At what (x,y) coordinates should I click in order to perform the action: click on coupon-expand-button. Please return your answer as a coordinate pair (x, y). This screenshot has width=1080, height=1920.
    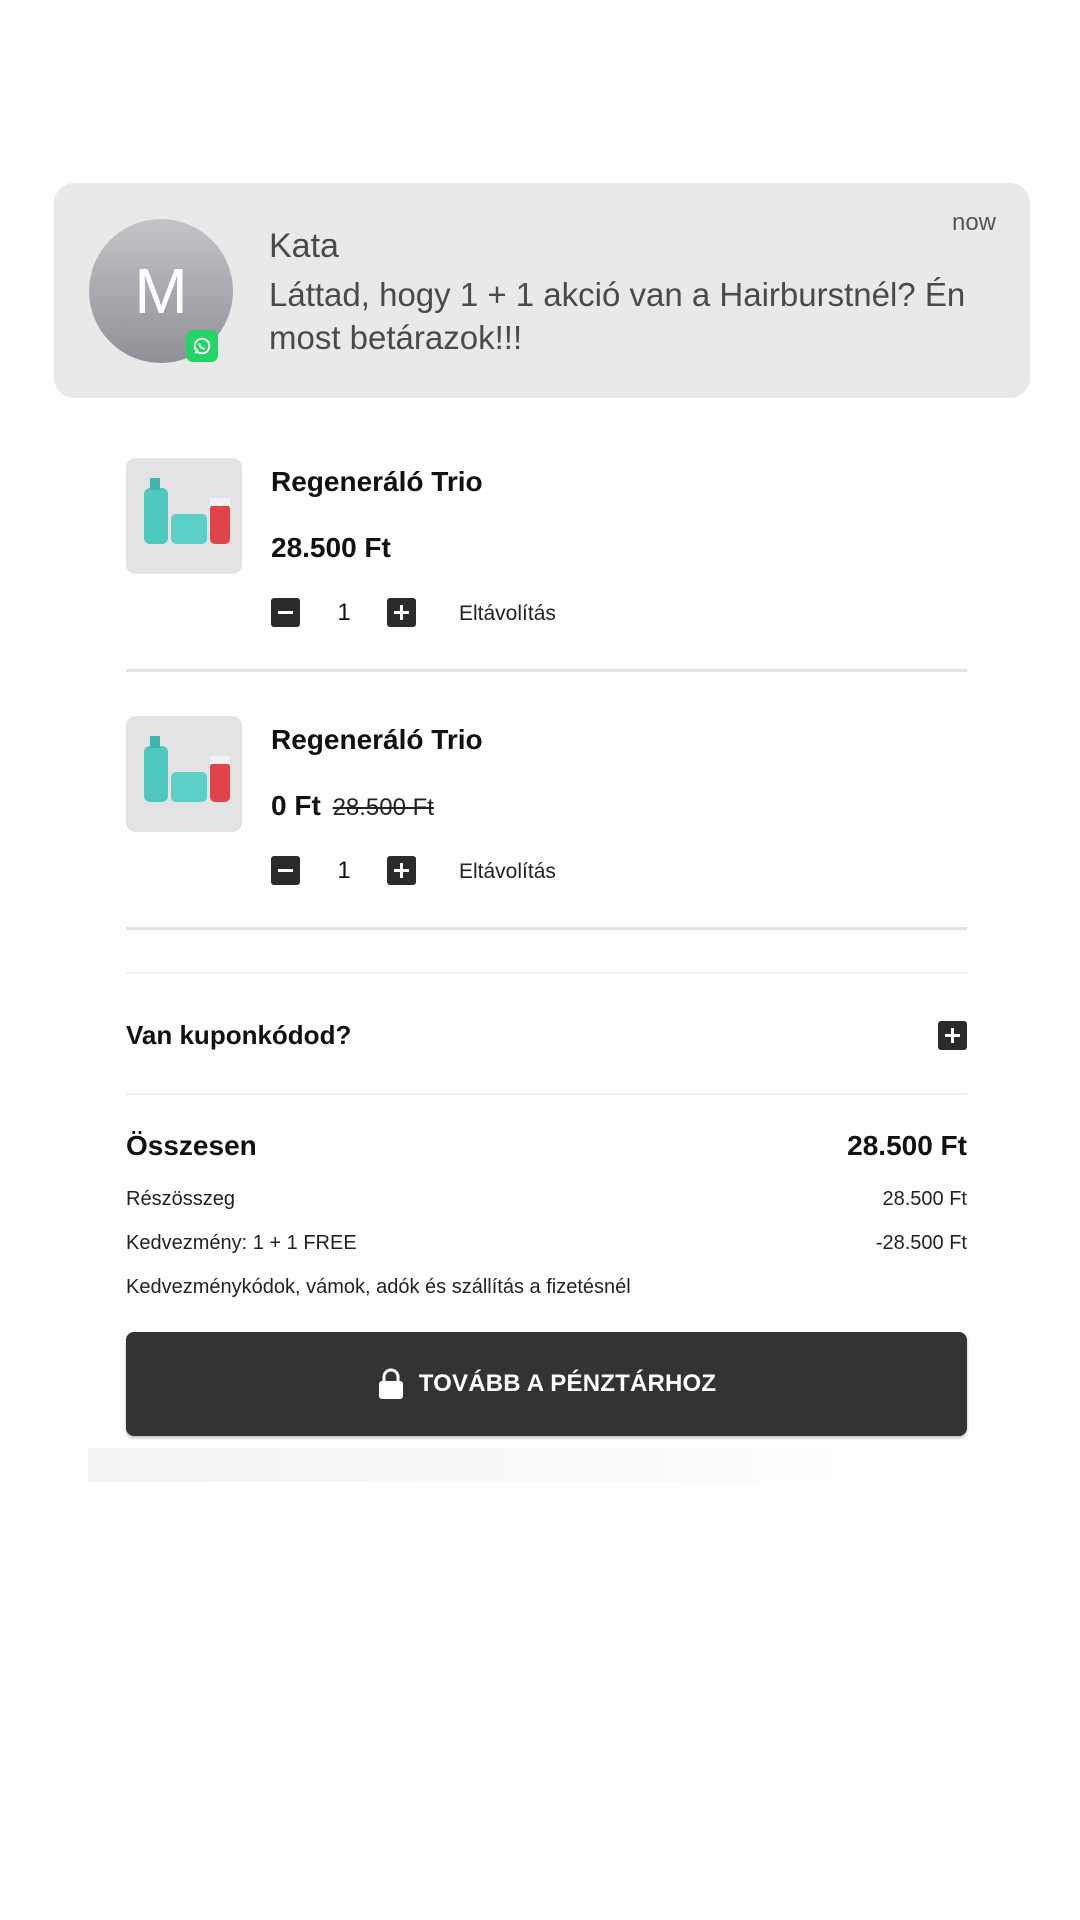
    Looking at the image, I should click on (952, 1035).